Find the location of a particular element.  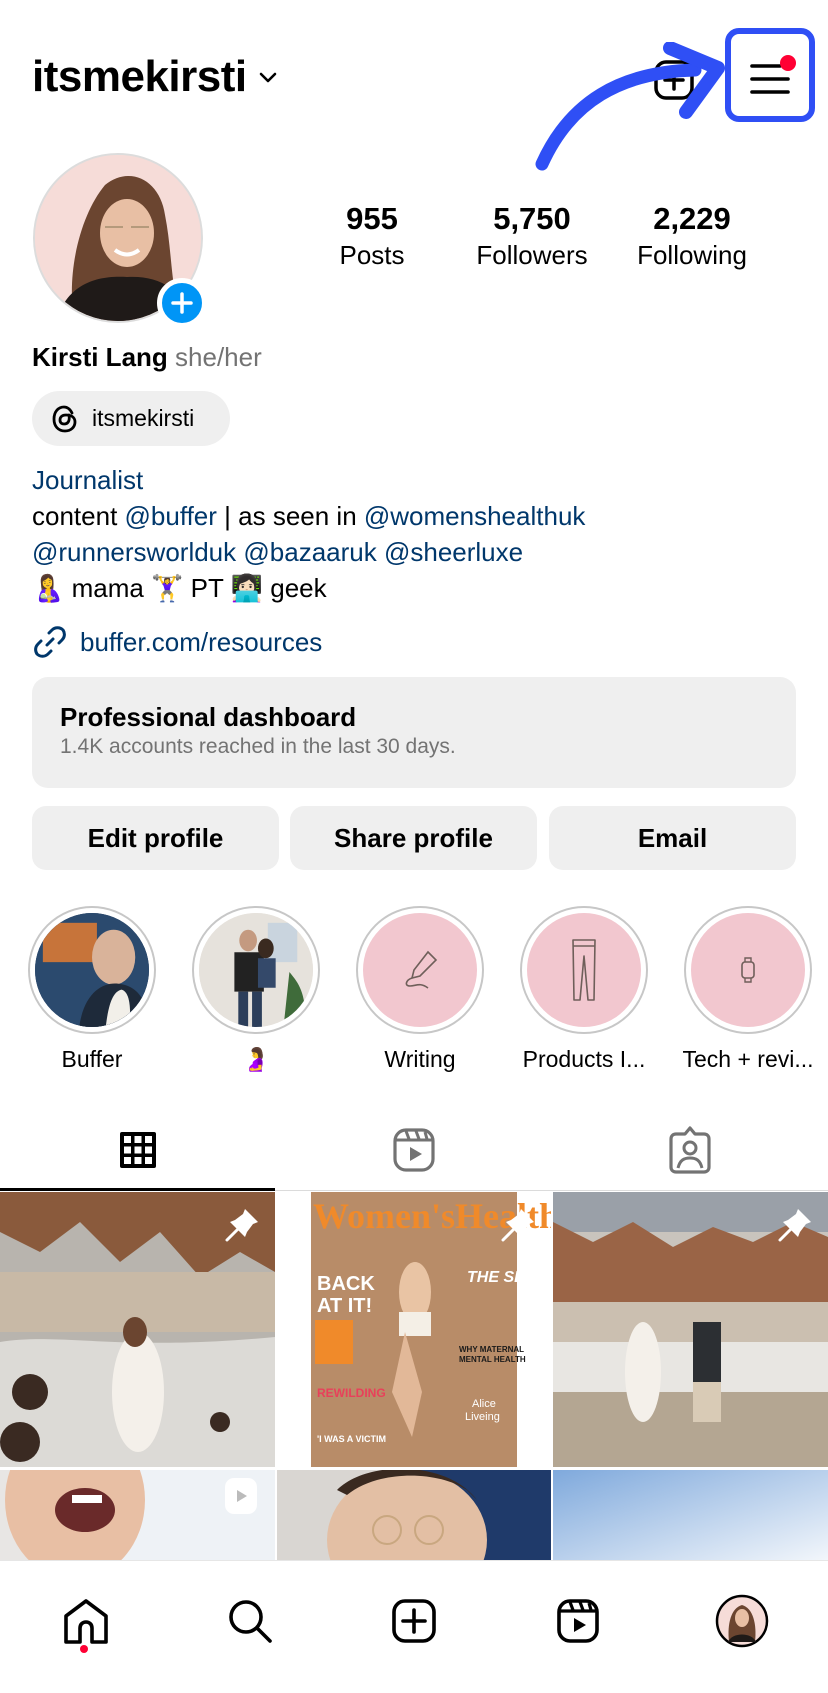

stat-value: 2,229 is located at coordinates (692, 218).